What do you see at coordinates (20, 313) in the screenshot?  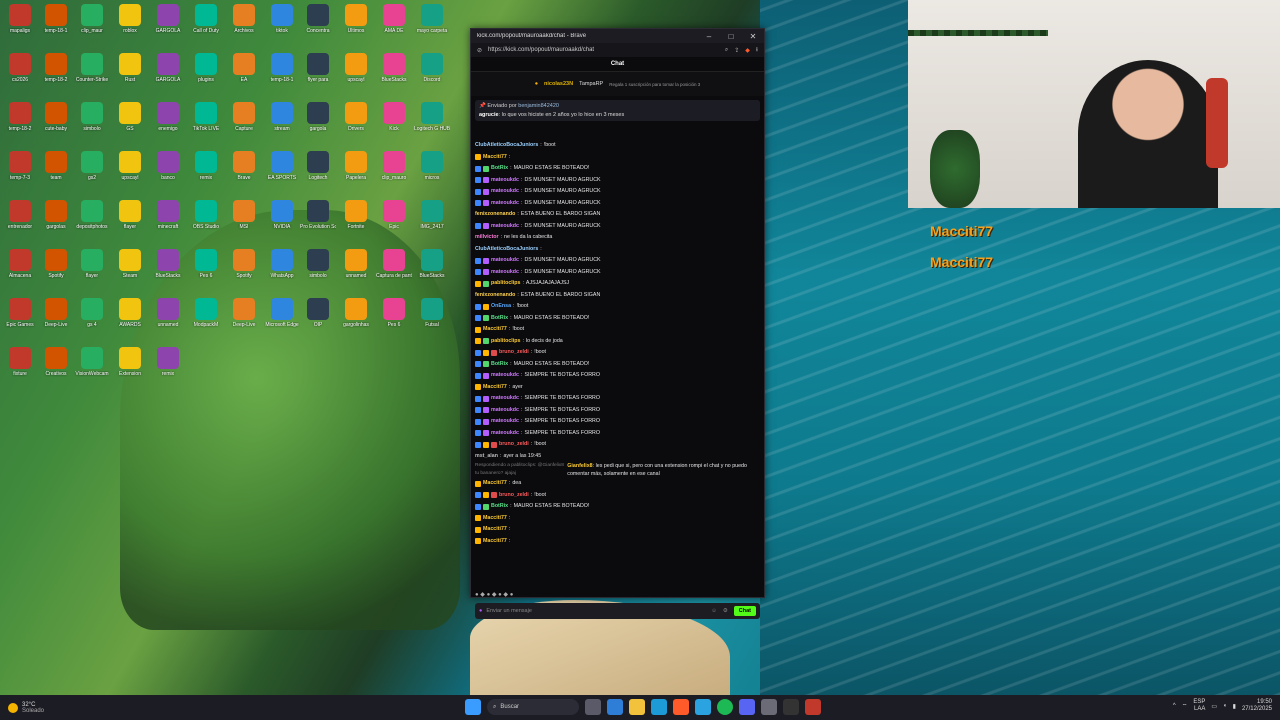 I see `desktop-icon: Epic Games` at bounding box center [20, 313].